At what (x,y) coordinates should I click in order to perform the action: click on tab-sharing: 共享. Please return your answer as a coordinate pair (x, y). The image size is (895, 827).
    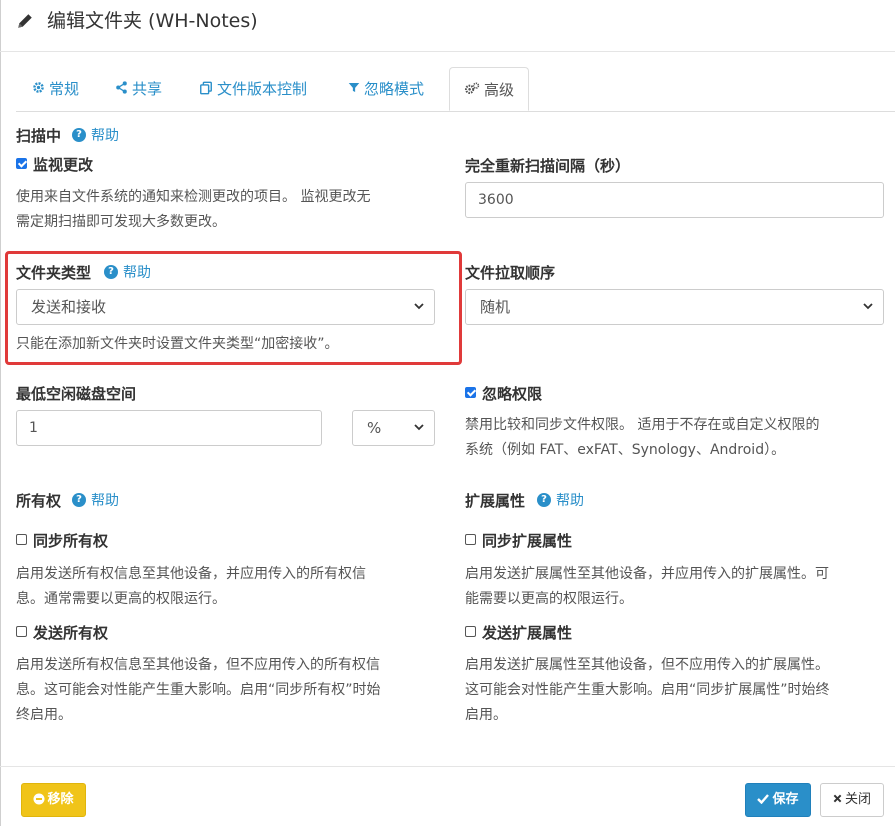
    Looking at the image, I should click on (138, 89).